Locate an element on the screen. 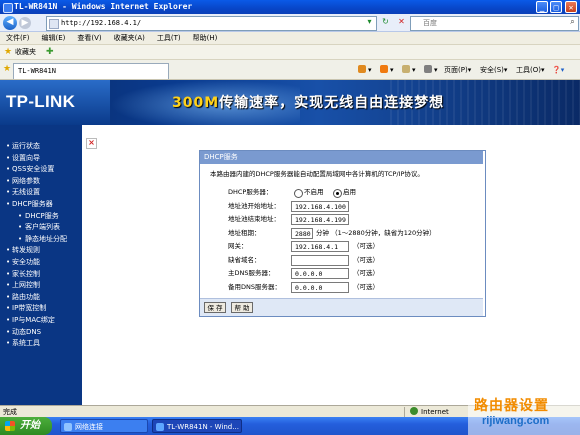 Image resolution: width=580 pixels, height=435 pixels. gateway-label: 网关： is located at coordinates (238, 246).